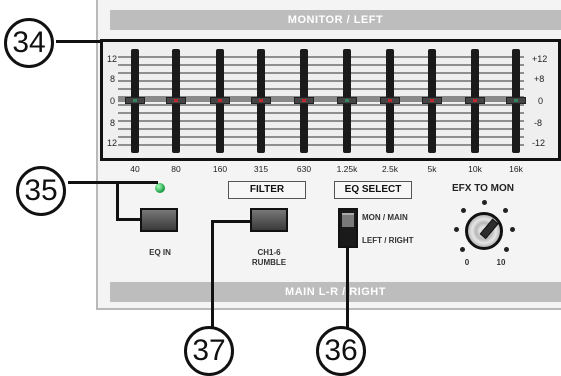 The image size is (561, 376). What do you see at coordinates (113, 123) in the screenshot?
I see `scale-left-8-bottom: 8` at bounding box center [113, 123].